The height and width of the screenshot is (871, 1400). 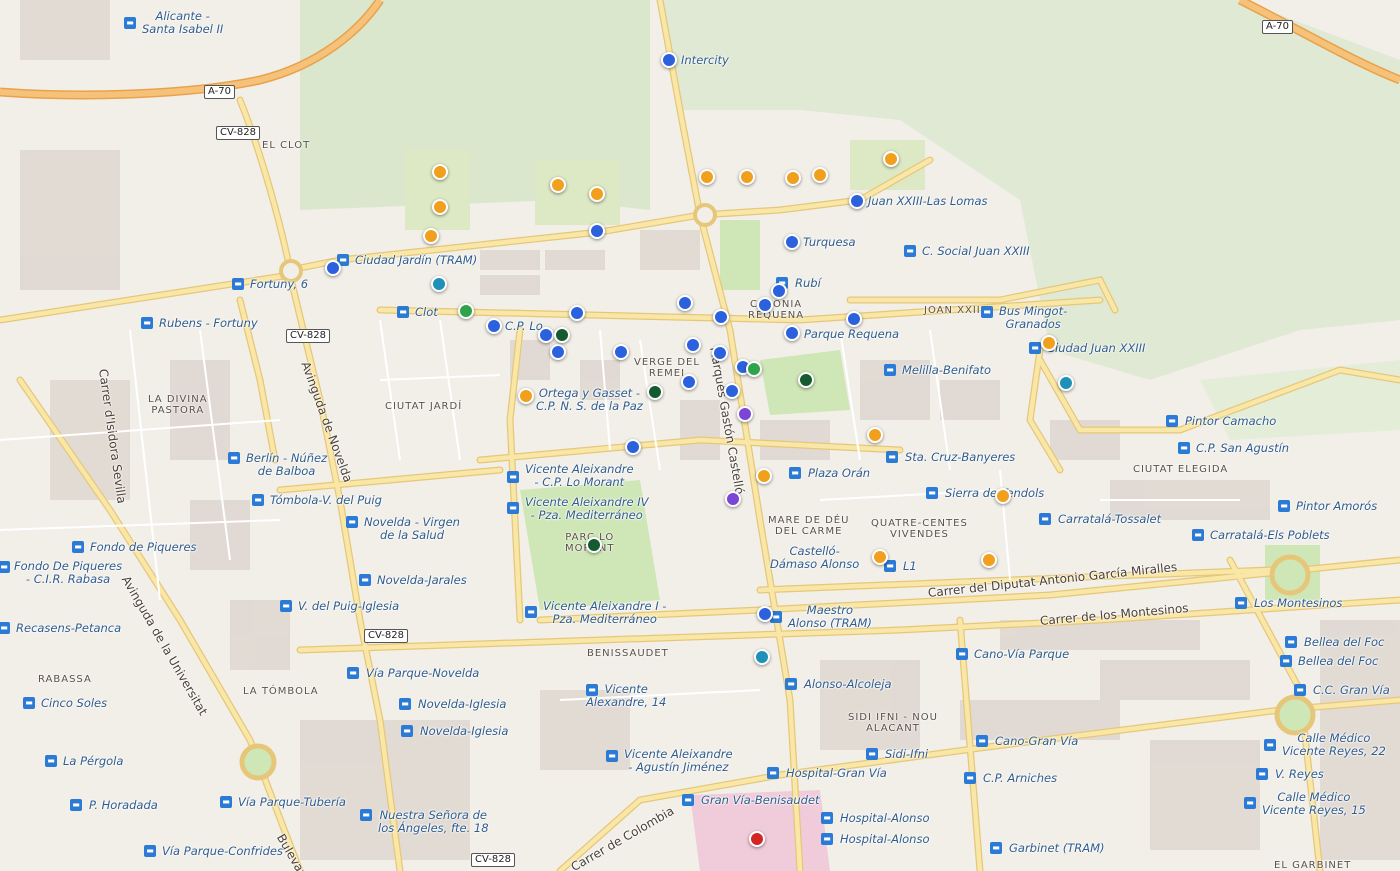 I want to click on stop-label: Melilla-Benifato, so click(x=946, y=370).